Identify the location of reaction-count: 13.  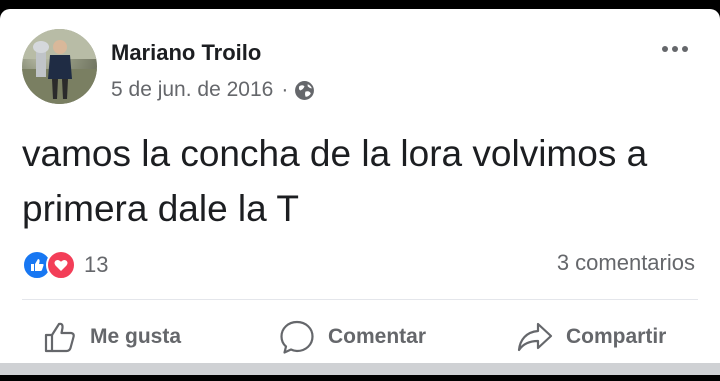
(96, 264).